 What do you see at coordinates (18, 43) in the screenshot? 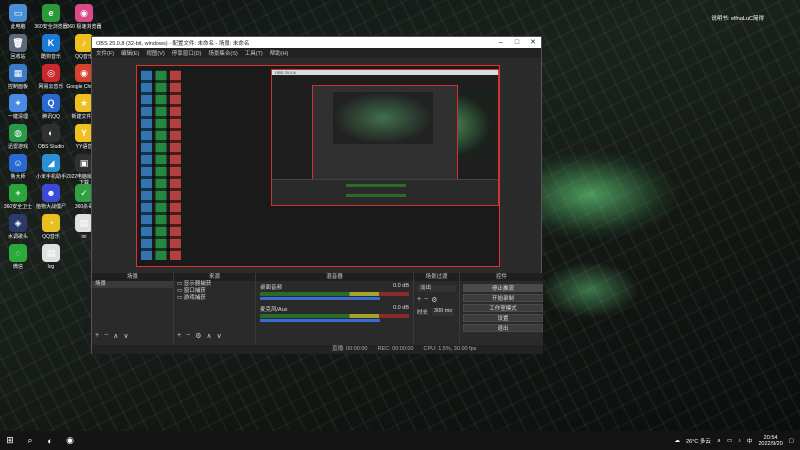
I see `app-icon: 🗑` at bounding box center [18, 43].